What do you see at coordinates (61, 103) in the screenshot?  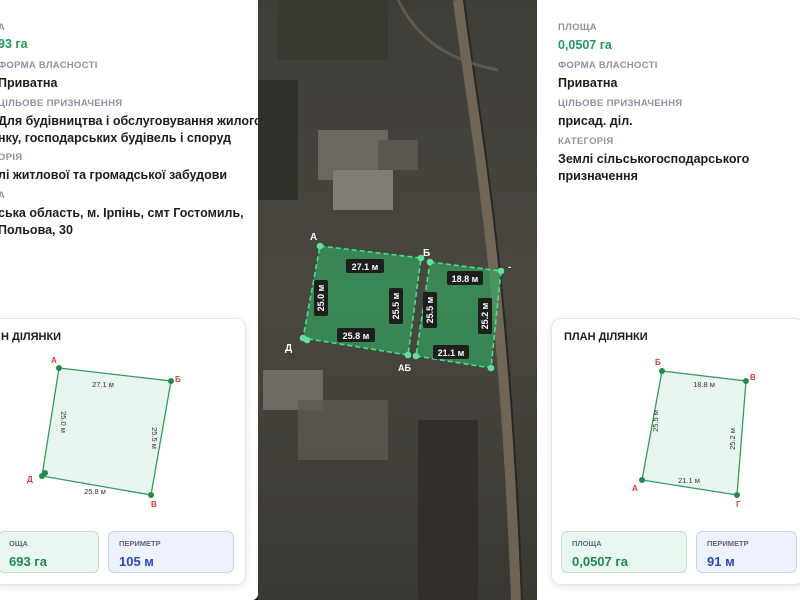 I see `left-purpose-label: ЦІЛЬОВЕ ПРИЗНАЧЕННЯ` at bounding box center [61, 103].